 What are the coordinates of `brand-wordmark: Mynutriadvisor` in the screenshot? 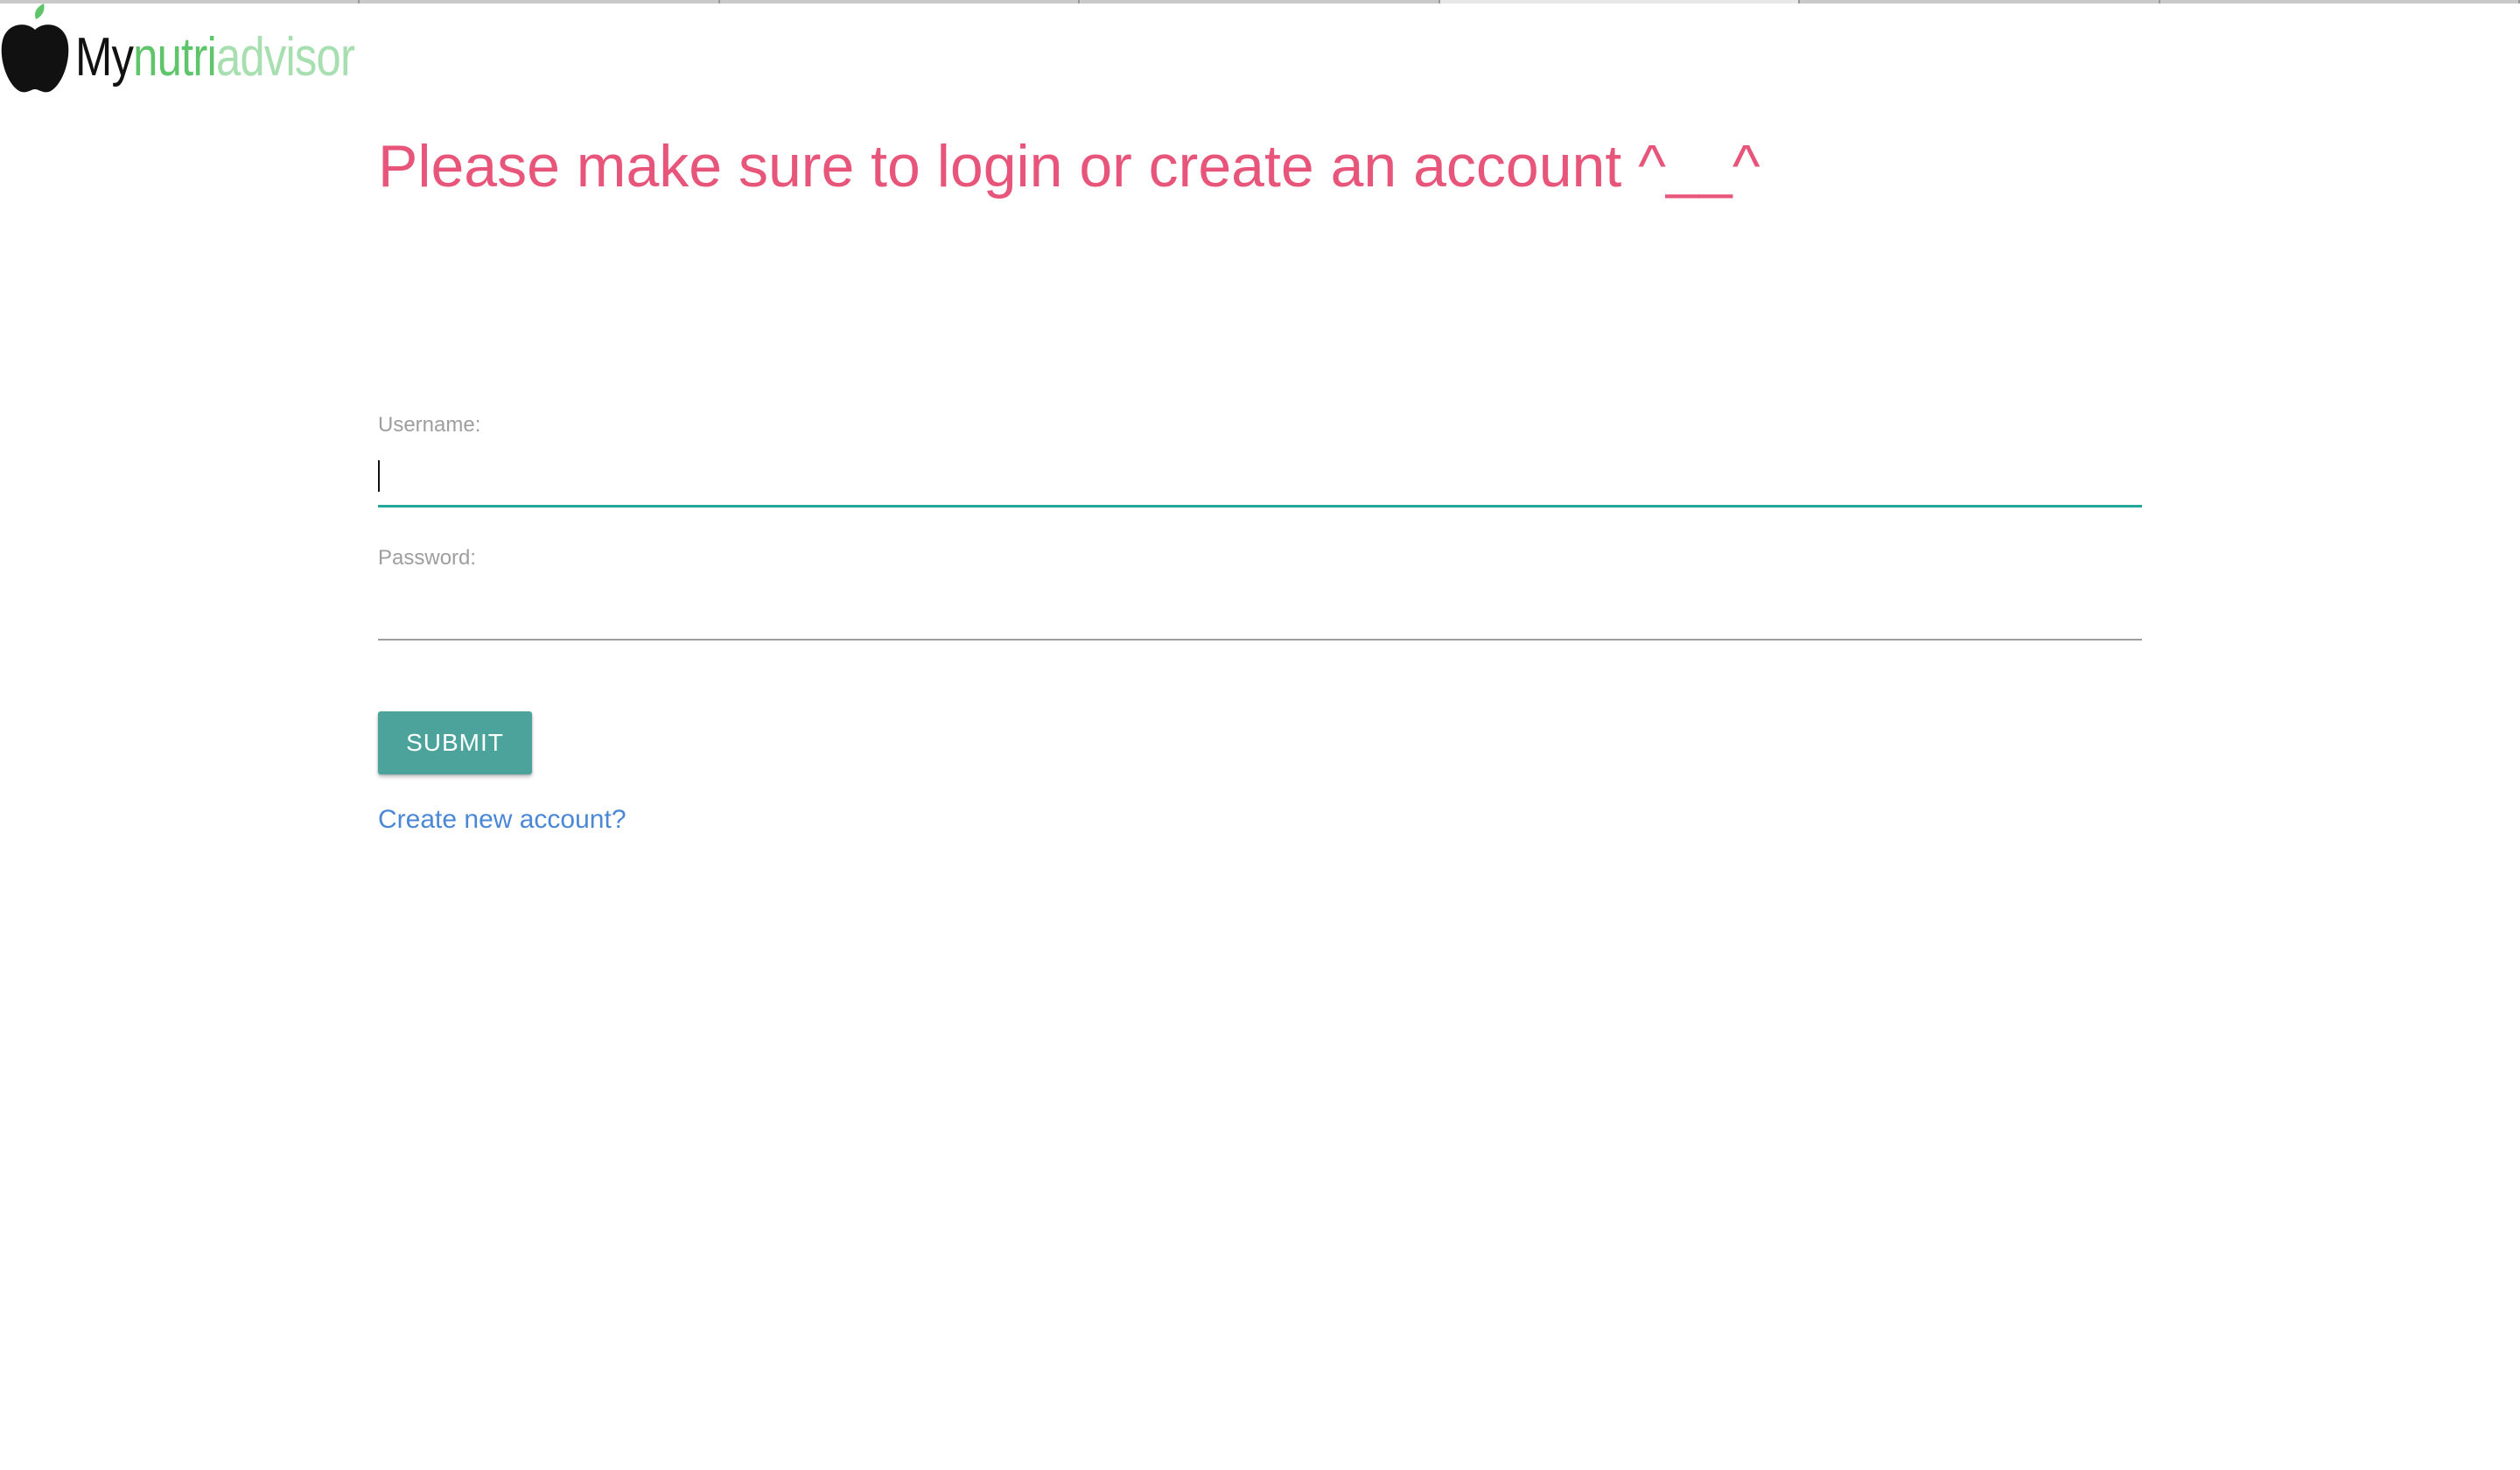 It's located at (215, 58).